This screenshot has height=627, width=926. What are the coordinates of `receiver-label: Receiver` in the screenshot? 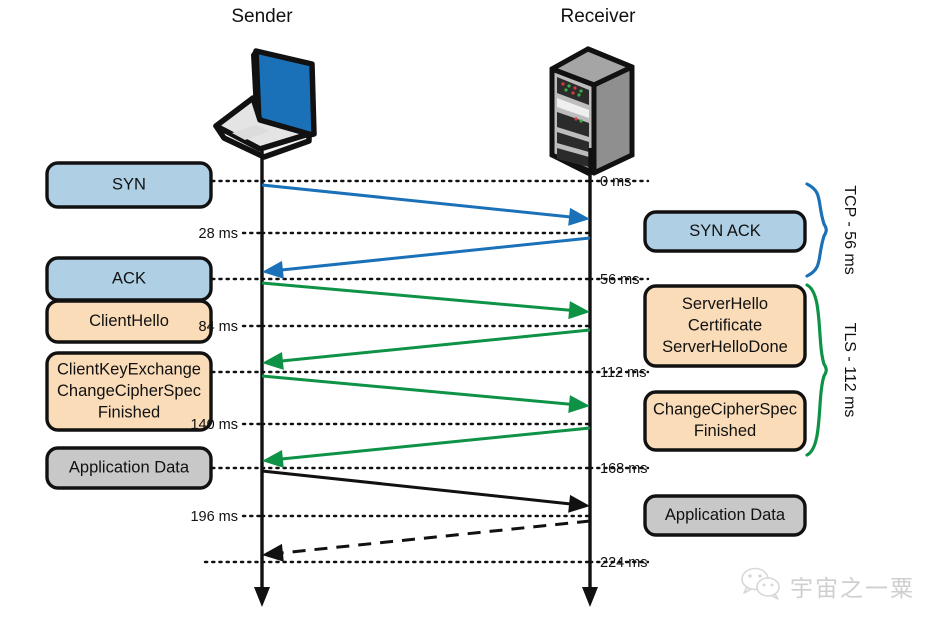 It's located at (599, 16).